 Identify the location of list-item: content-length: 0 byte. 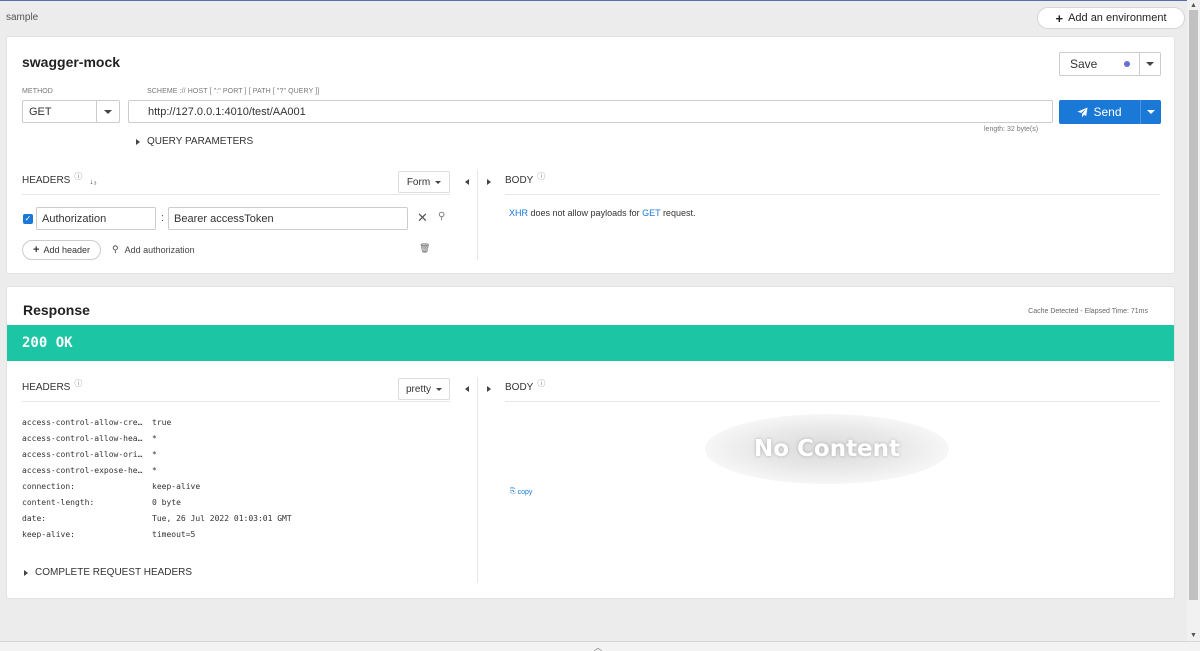
(101, 502).